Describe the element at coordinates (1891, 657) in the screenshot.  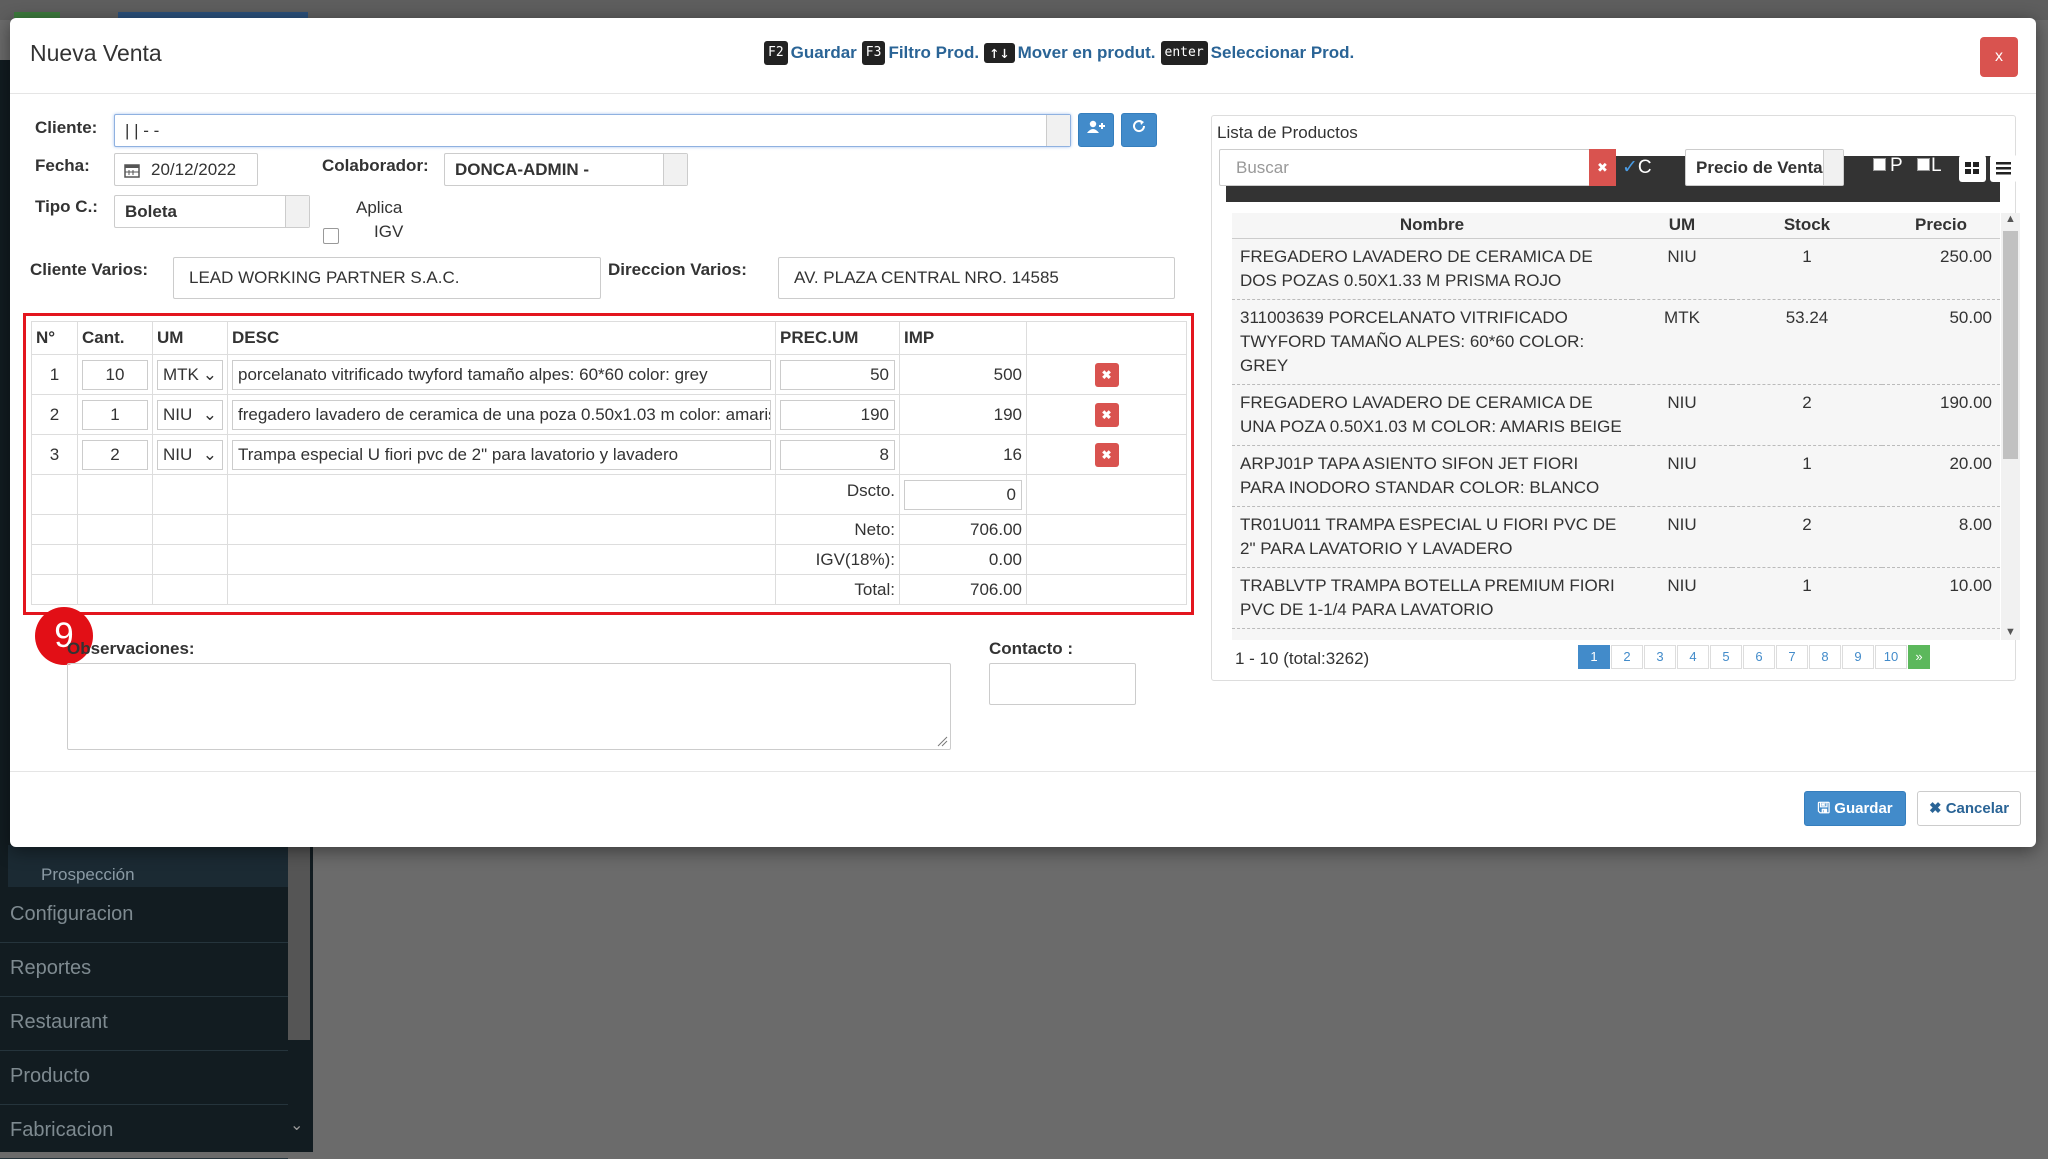
I see `page-10: 10` at that location.